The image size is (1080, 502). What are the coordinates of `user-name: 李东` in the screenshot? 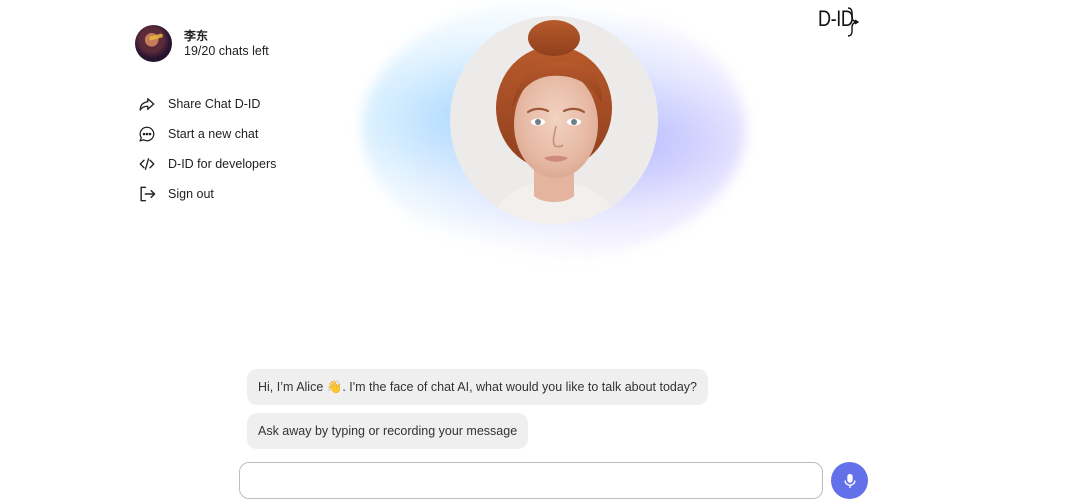 It's located at (196, 35).